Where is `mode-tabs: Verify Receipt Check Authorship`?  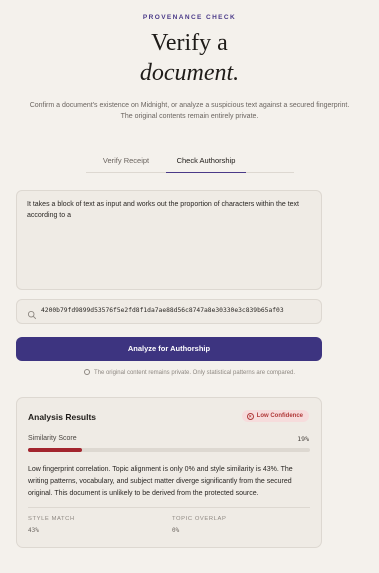 mode-tabs: Verify Receipt Check Authorship is located at coordinates (190, 163).